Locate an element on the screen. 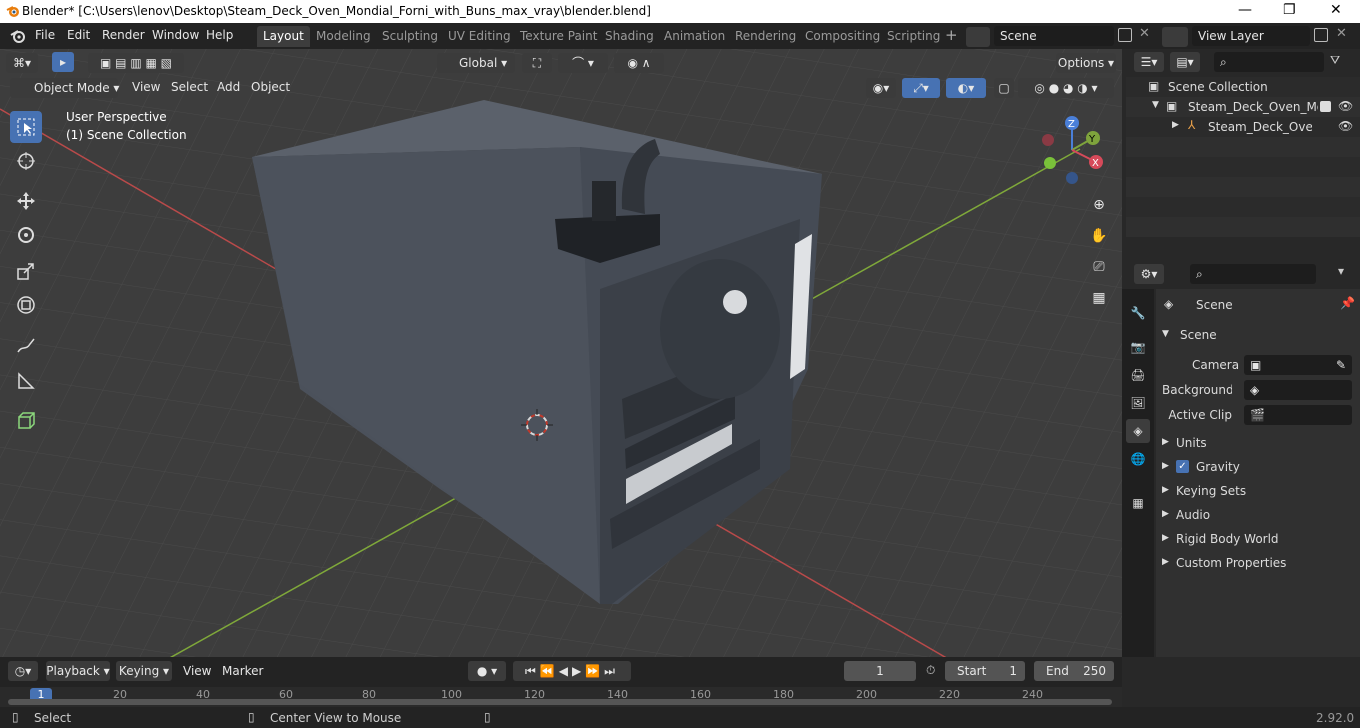 The width and height of the screenshot is (1360, 728). panel-units: ▶ Units is located at coordinates (1258, 444).